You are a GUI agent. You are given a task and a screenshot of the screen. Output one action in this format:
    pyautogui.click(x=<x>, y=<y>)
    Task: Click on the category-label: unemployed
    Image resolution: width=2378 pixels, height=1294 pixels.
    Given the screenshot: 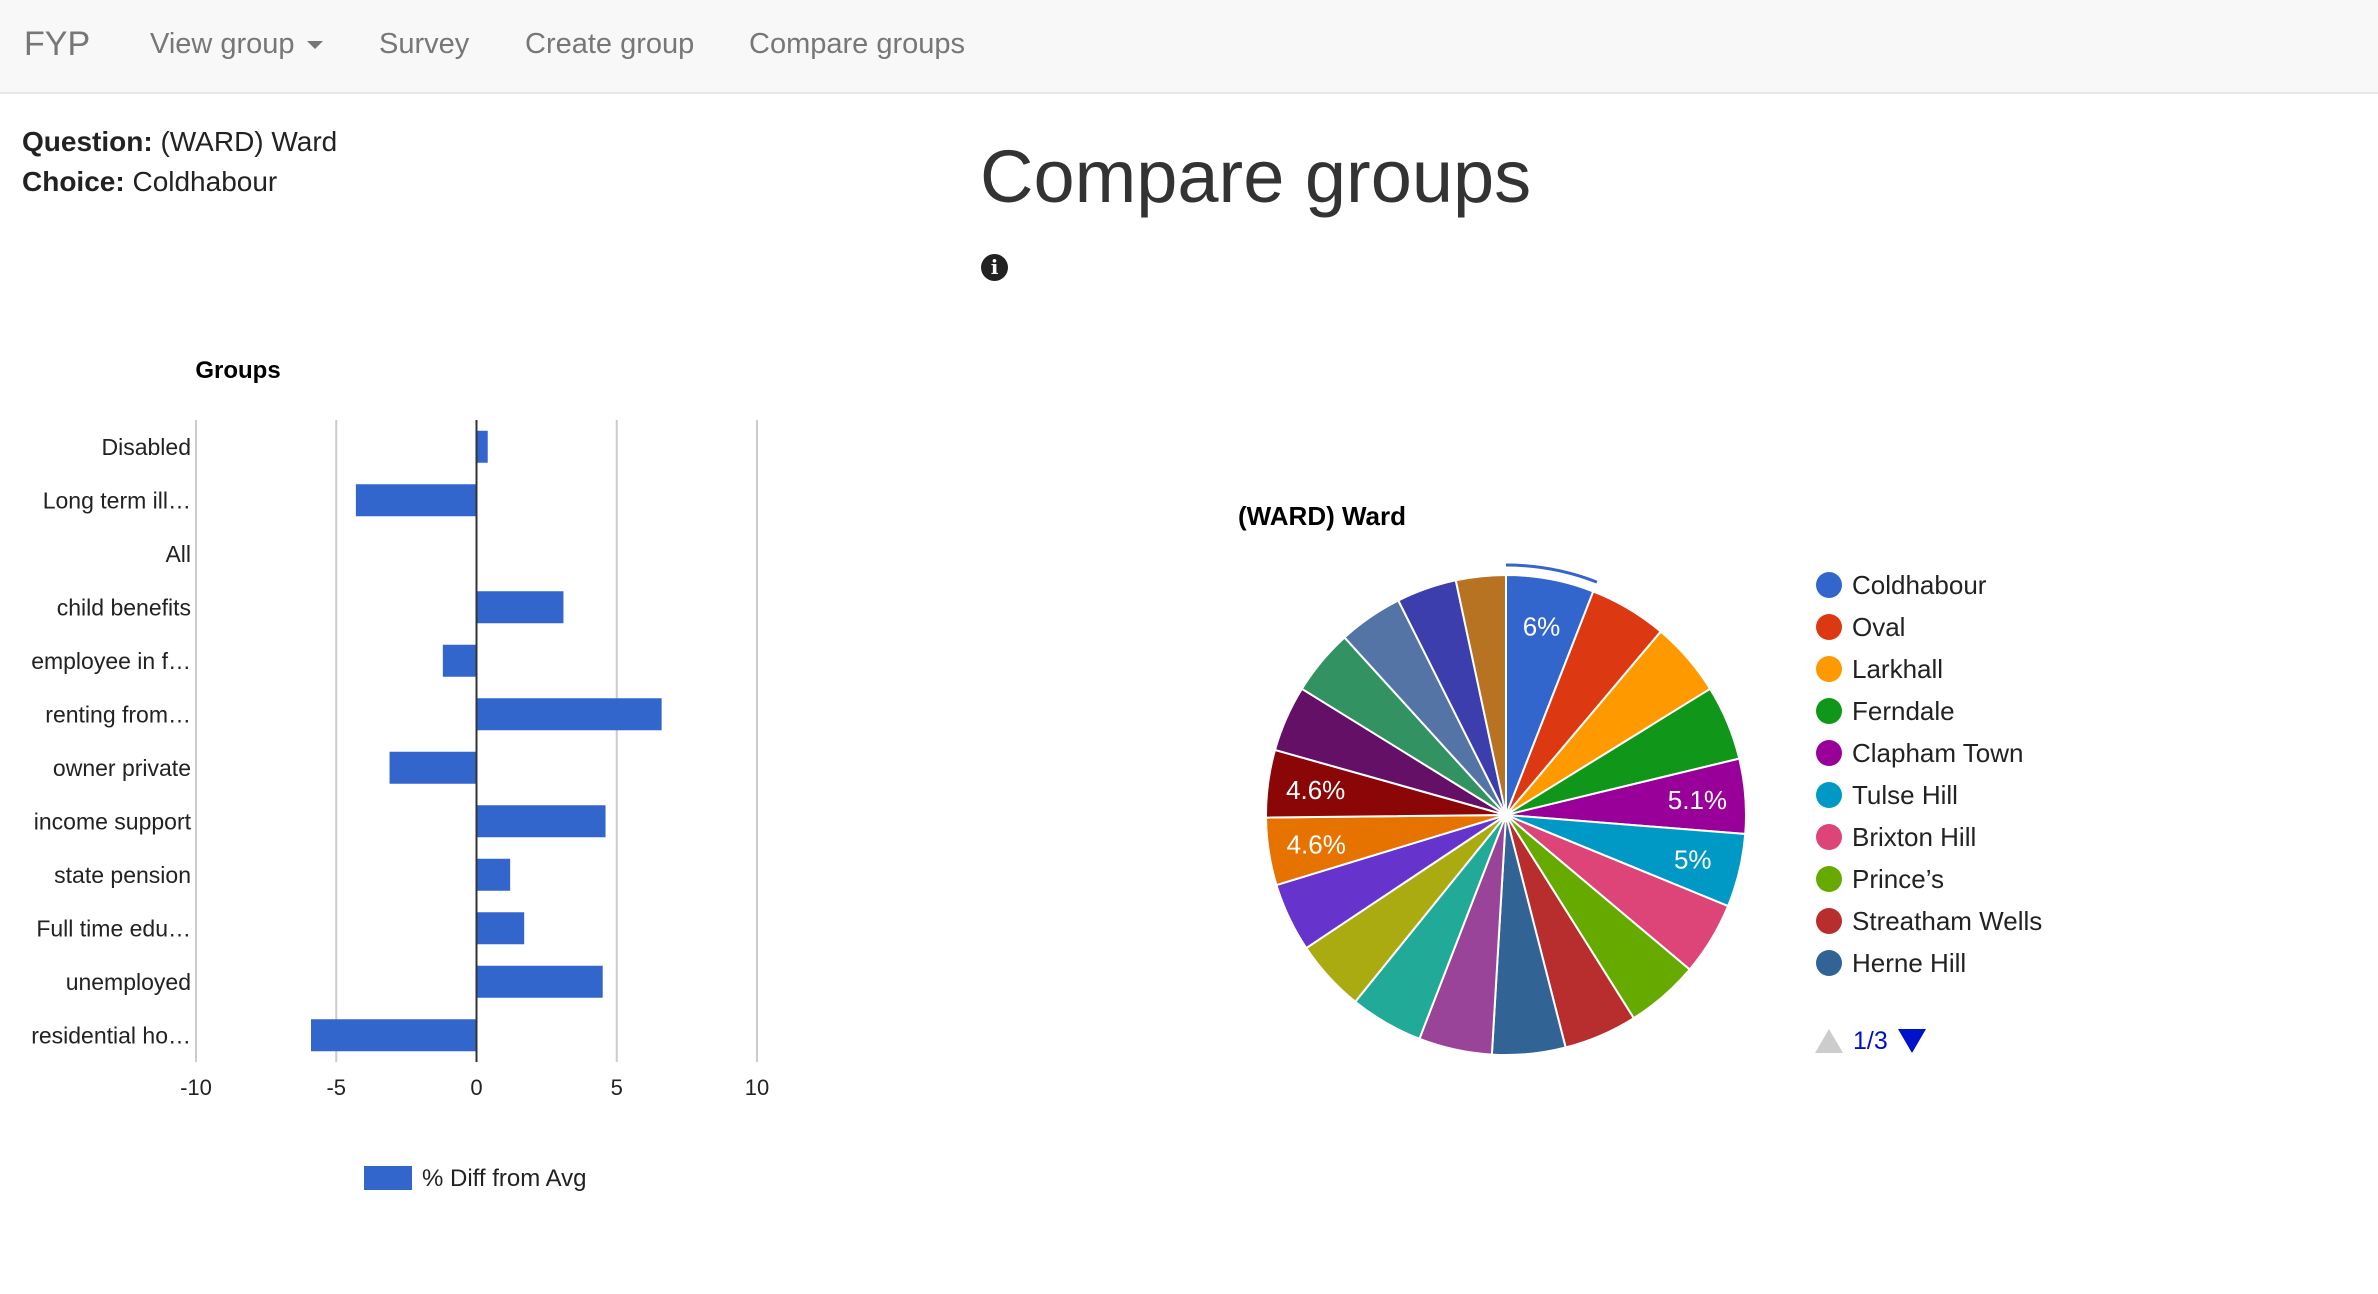 What is the action you would take?
    pyautogui.click(x=128, y=982)
    